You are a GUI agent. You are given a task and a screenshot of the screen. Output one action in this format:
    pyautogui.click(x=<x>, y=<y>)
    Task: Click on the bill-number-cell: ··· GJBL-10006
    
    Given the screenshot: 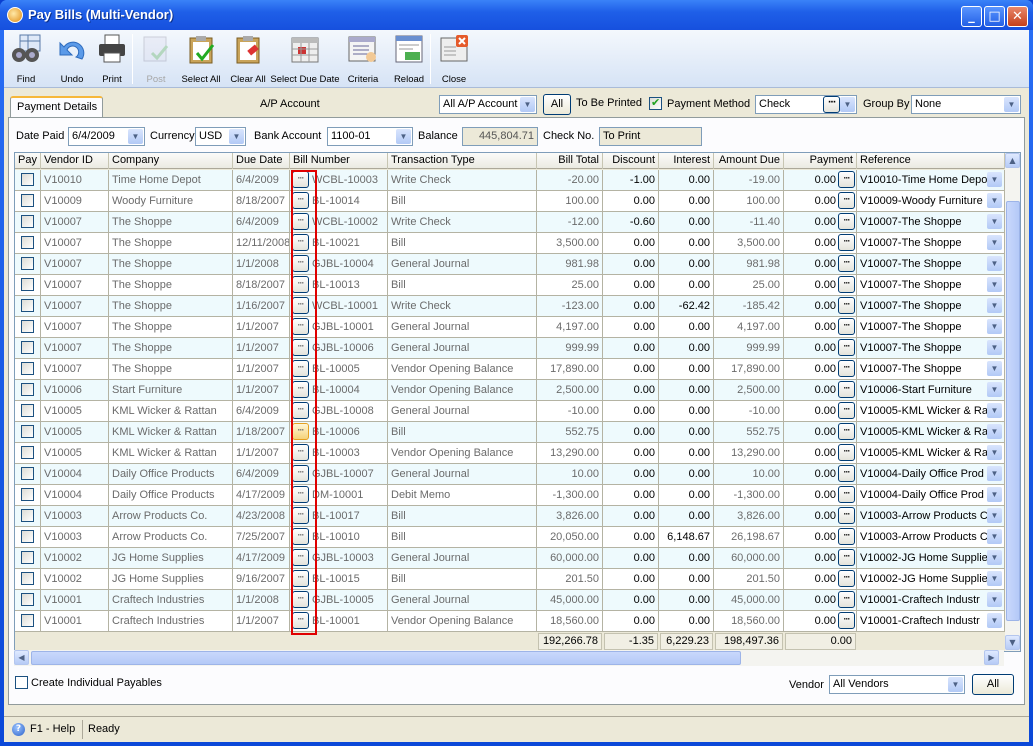 What is the action you would take?
    pyautogui.click(x=339, y=348)
    